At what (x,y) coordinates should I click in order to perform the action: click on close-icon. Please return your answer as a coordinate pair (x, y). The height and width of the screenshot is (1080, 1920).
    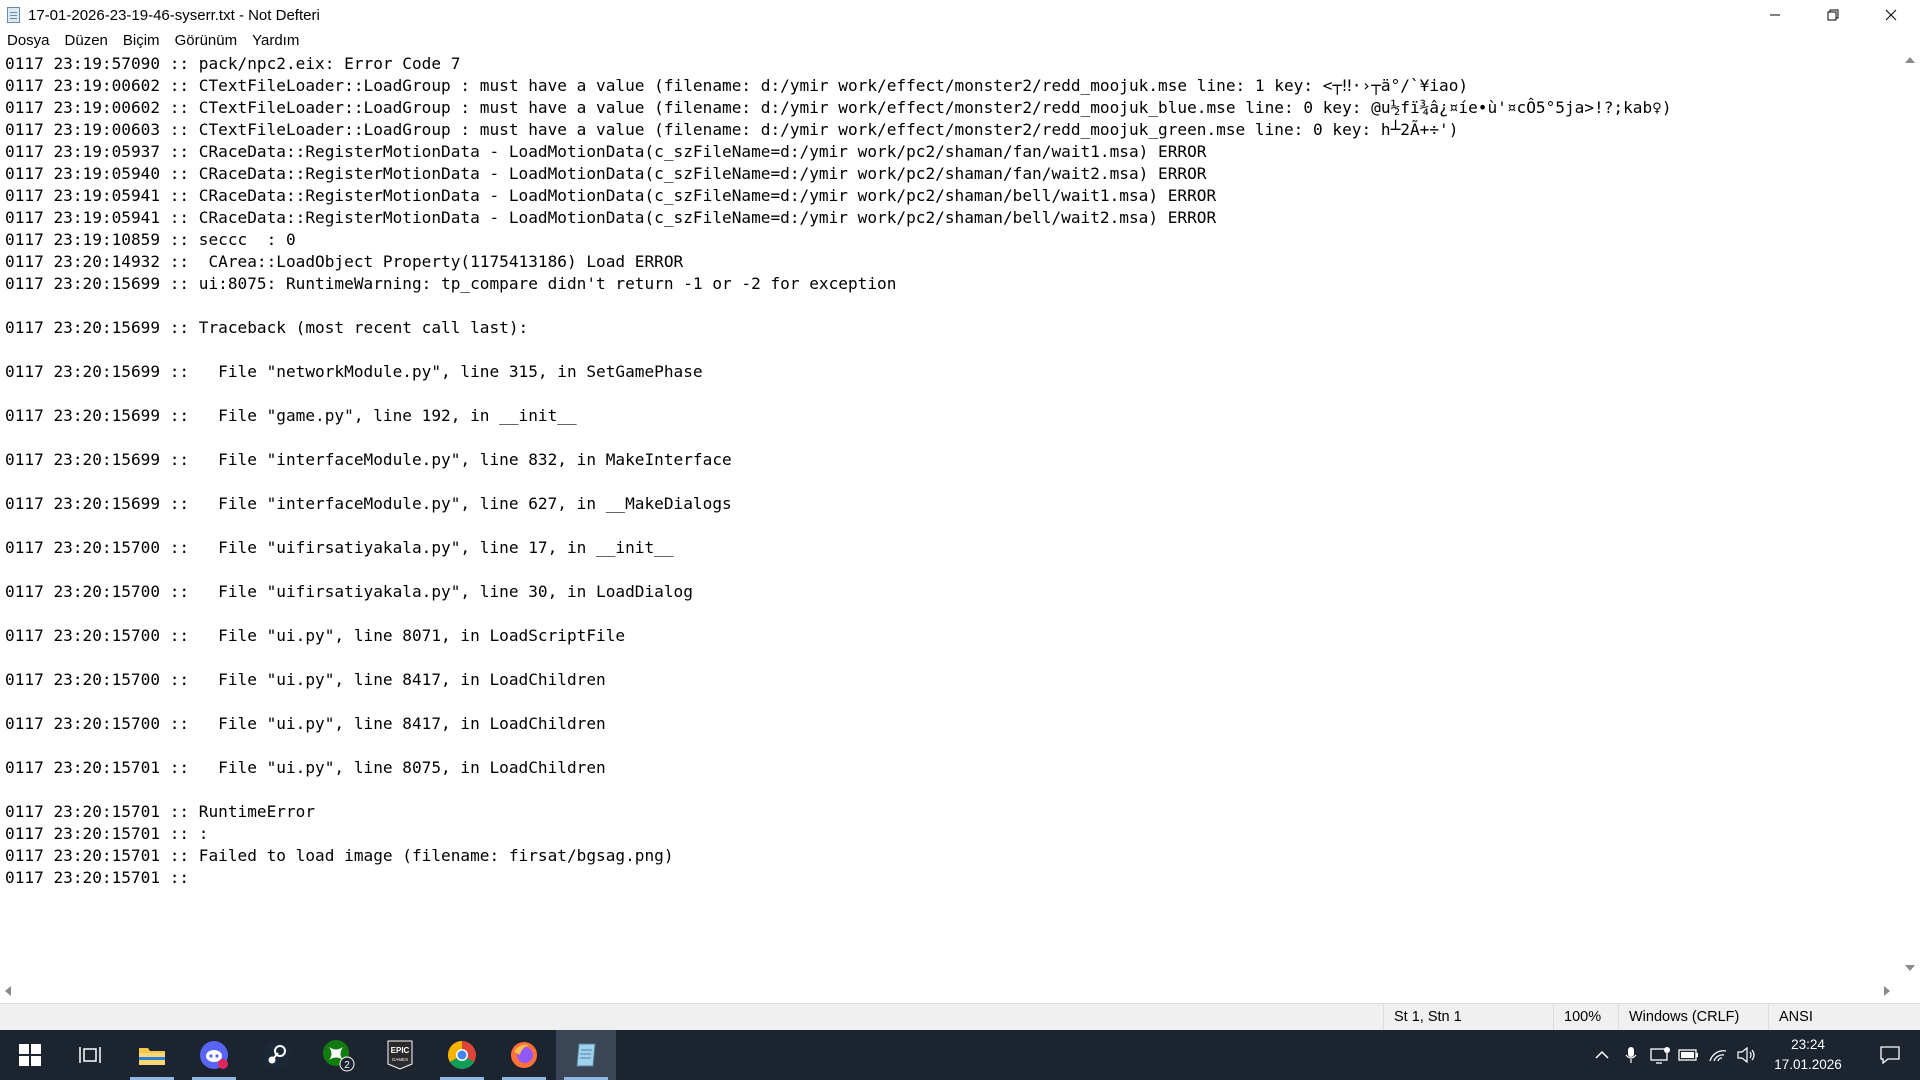
    Looking at the image, I should click on (1891, 15).